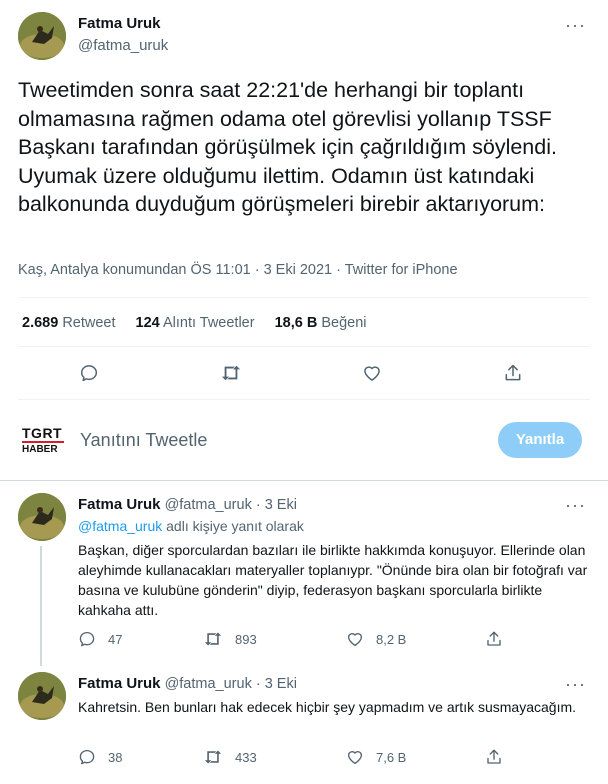 Image resolution: width=608 pixels, height=784 pixels. Describe the element at coordinates (235, 526) in the screenshot. I see `replying-to-label: adlı kişiye yanıt olarak` at that location.